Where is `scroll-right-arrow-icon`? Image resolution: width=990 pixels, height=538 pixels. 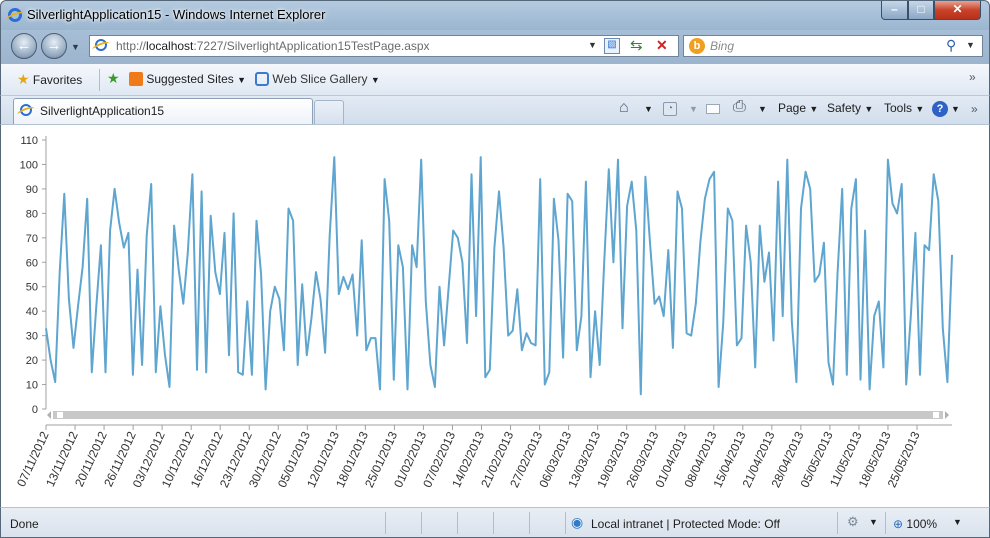 scroll-right-arrow-icon is located at coordinates (947, 415).